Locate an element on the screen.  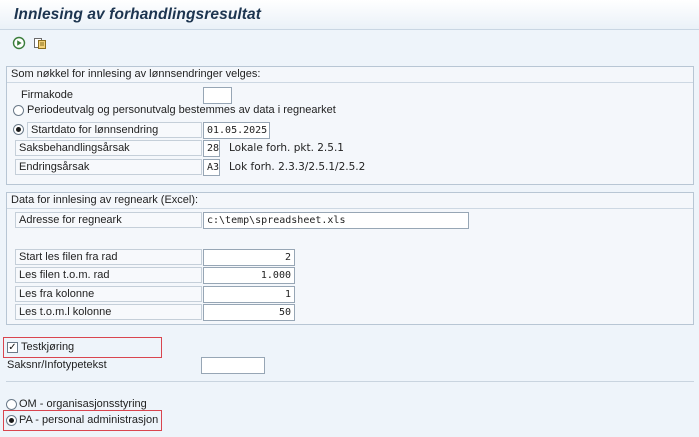
from-column-label: Les fra kolonne is located at coordinates (108, 294).